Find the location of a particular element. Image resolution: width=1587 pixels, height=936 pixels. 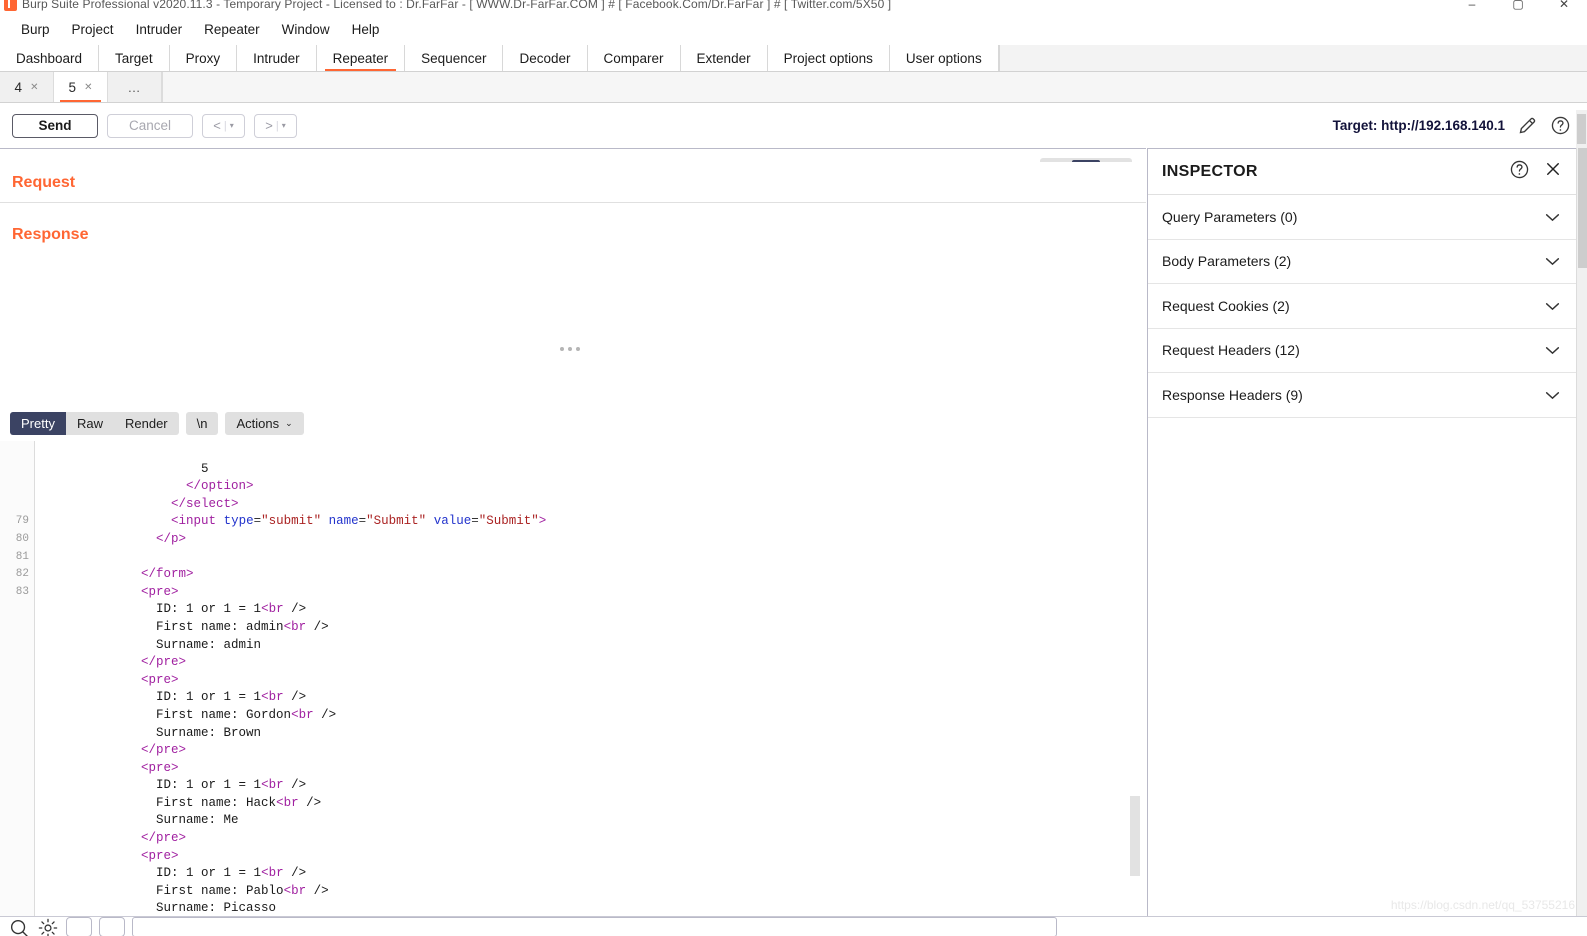

inspector-section-request-headers: Request Headers (12) is located at coordinates (1362, 351).